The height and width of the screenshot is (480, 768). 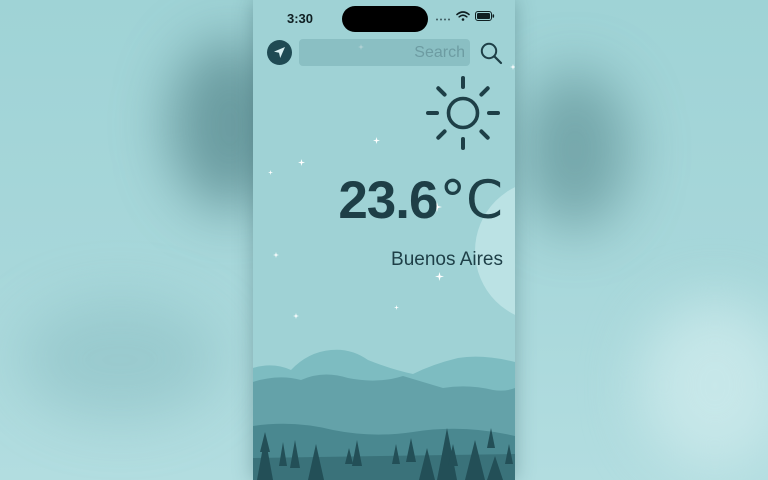 I want to click on temperature-unit: °C, so click(x=471, y=200).